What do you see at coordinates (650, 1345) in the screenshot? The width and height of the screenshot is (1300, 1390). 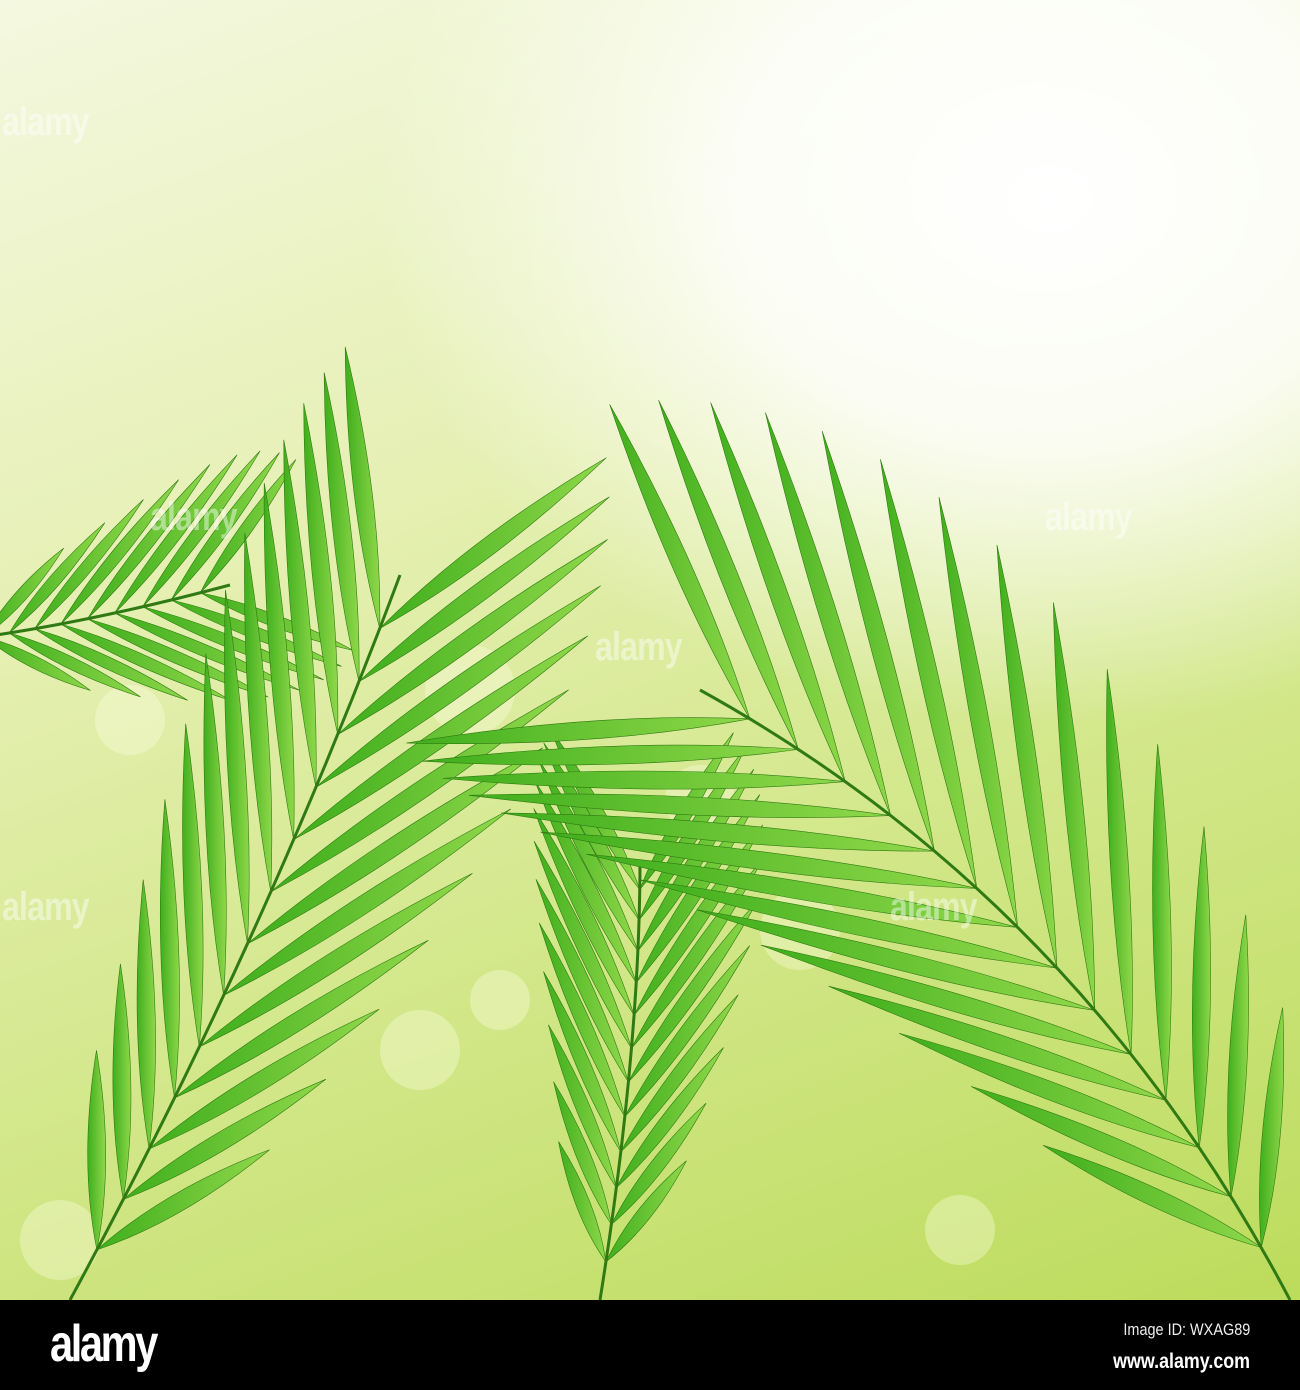 I see `footer-bar: alamy Image ID: WXAG89 www.alamy.com` at bounding box center [650, 1345].